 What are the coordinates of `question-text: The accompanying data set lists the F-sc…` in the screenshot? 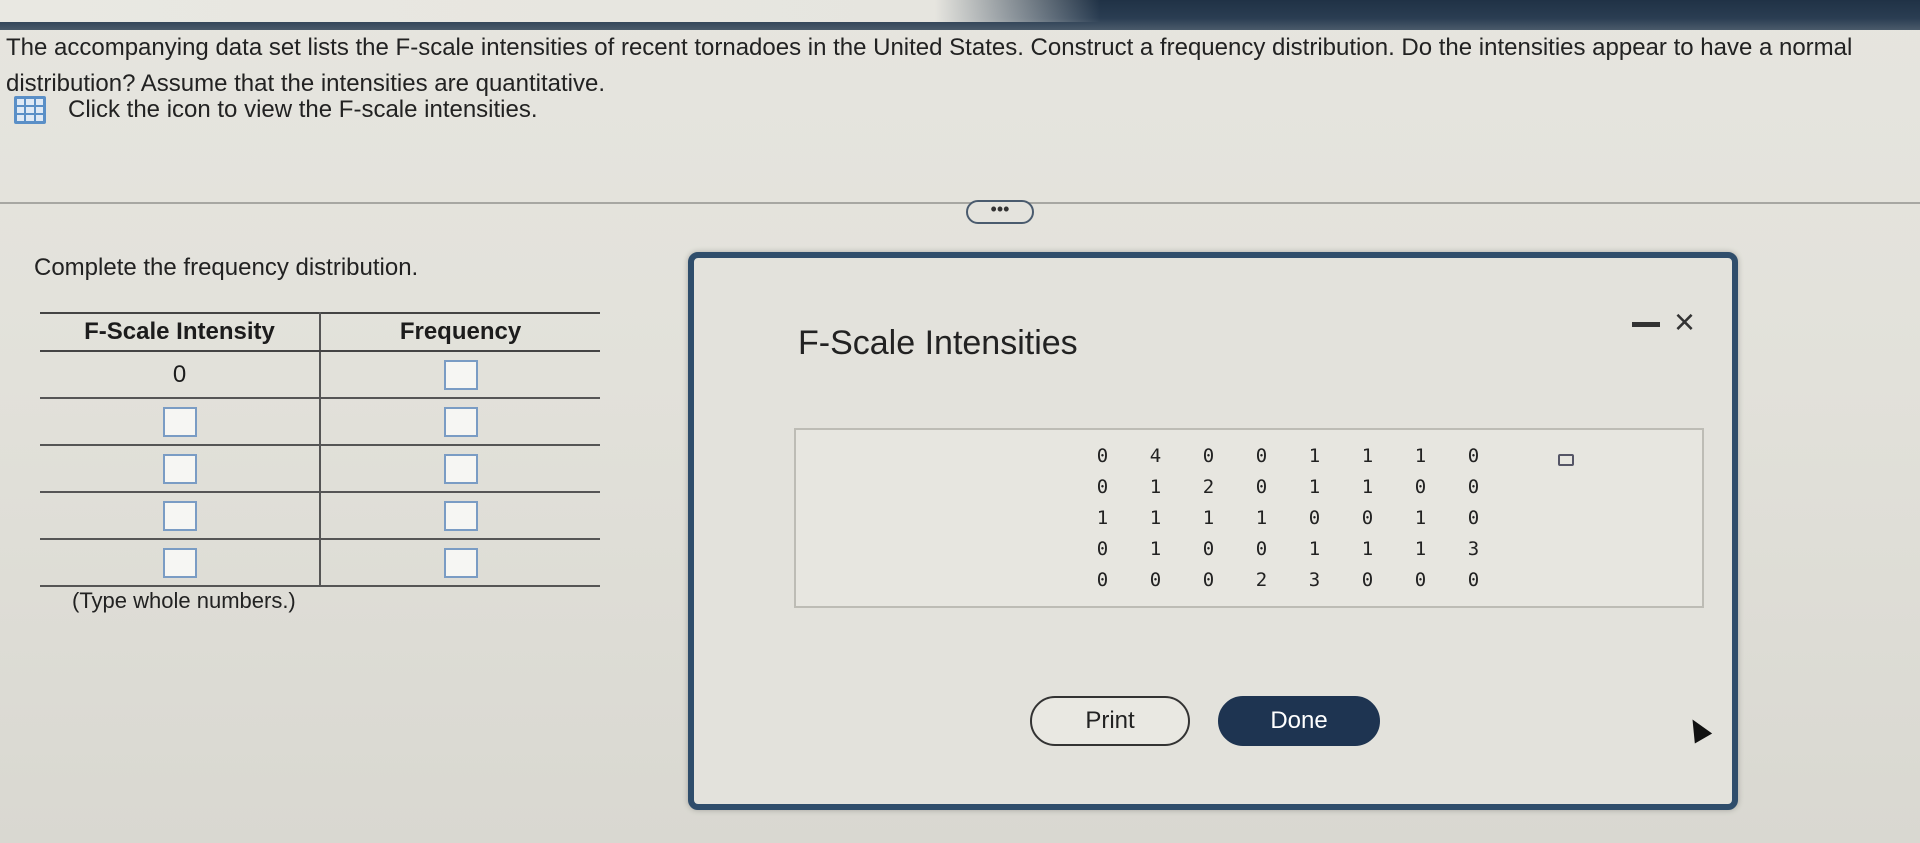 It's located at (929, 65).